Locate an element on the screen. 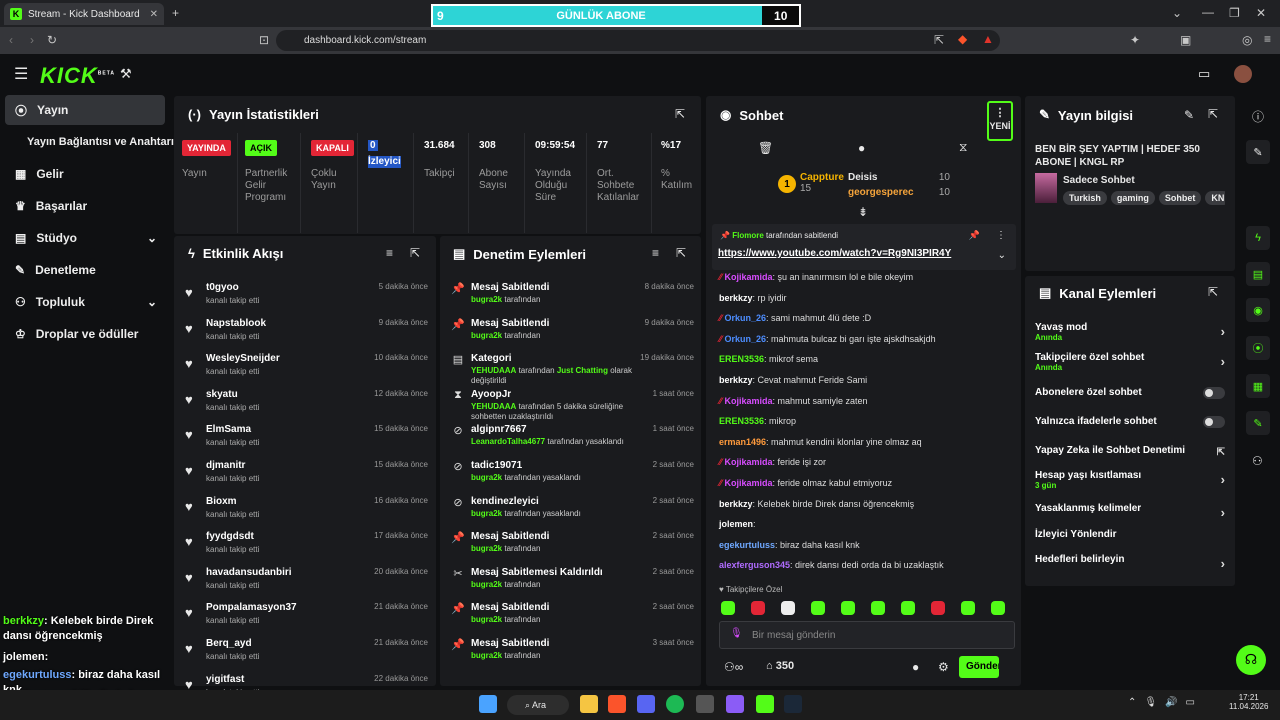  rail-list-icon: ▤ is located at coordinates (1258, 274).